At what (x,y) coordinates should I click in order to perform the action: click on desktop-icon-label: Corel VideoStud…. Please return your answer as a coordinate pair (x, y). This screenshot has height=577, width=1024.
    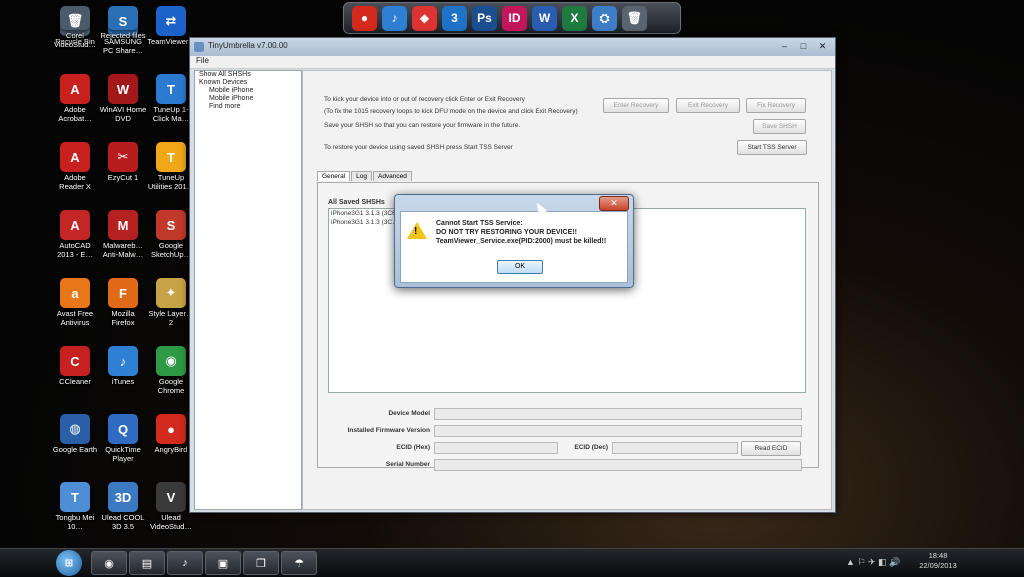
    Looking at the image, I should click on (75, 40).